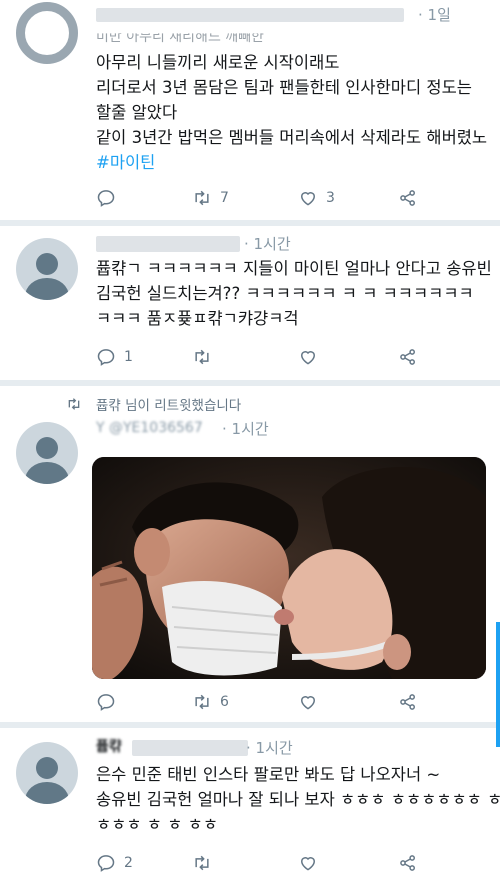 The image size is (500, 888). What do you see at coordinates (190, 748) in the screenshot?
I see `blurred-handle` at bounding box center [190, 748].